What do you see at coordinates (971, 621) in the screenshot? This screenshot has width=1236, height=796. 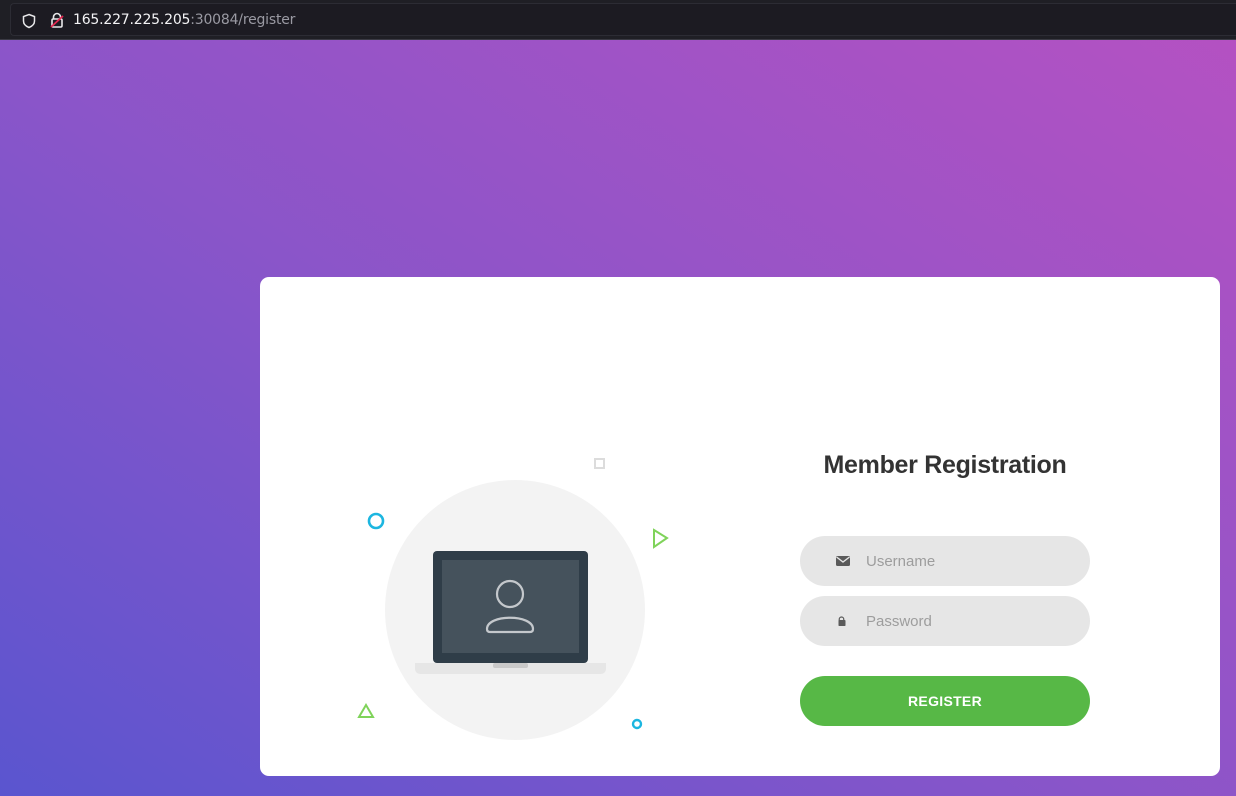 I see `password-input` at bounding box center [971, 621].